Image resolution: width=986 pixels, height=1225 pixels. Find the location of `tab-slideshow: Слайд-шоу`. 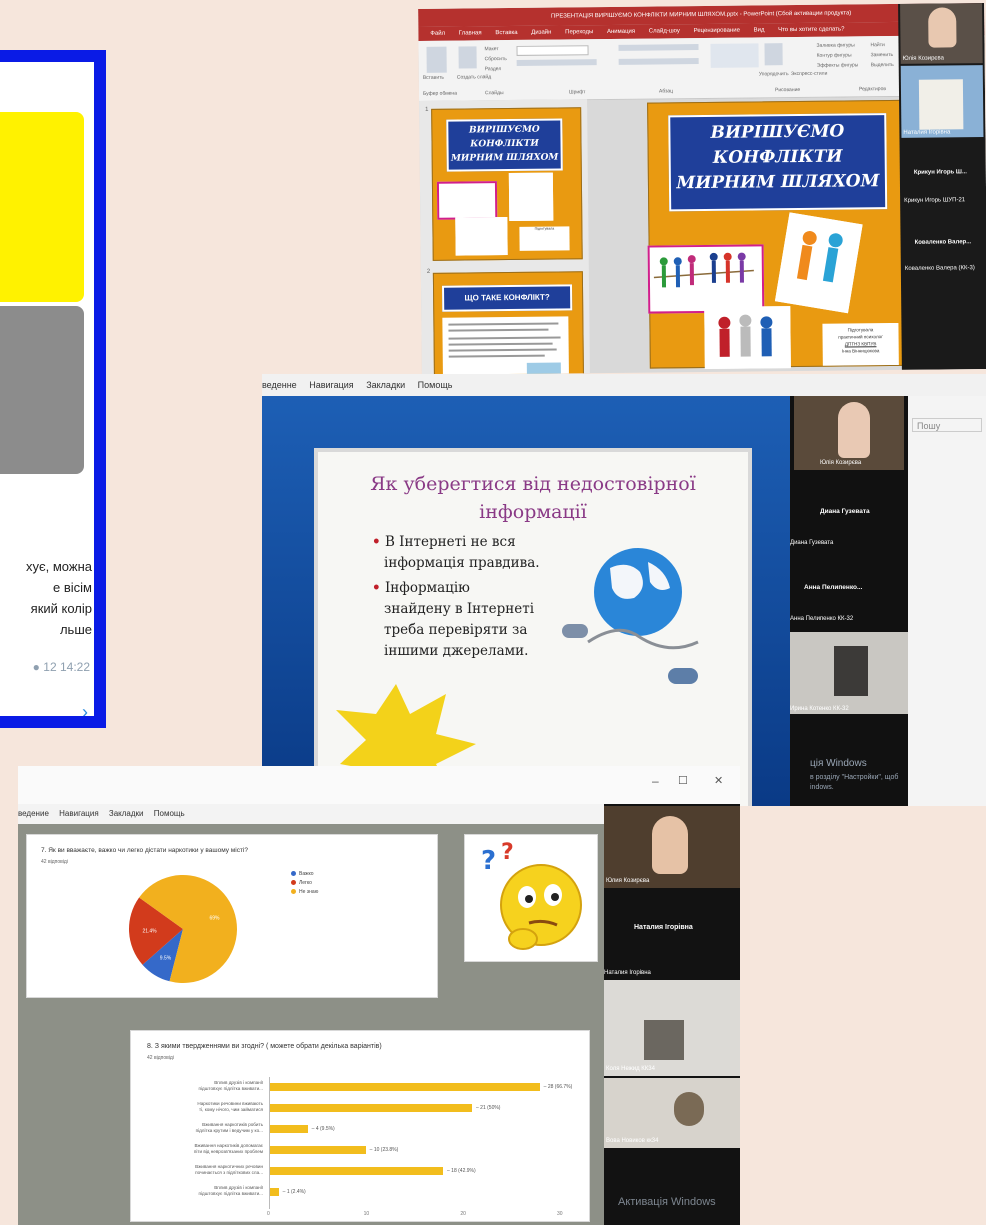

tab-slideshow: Слайд-шоу is located at coordinates (664, 31).